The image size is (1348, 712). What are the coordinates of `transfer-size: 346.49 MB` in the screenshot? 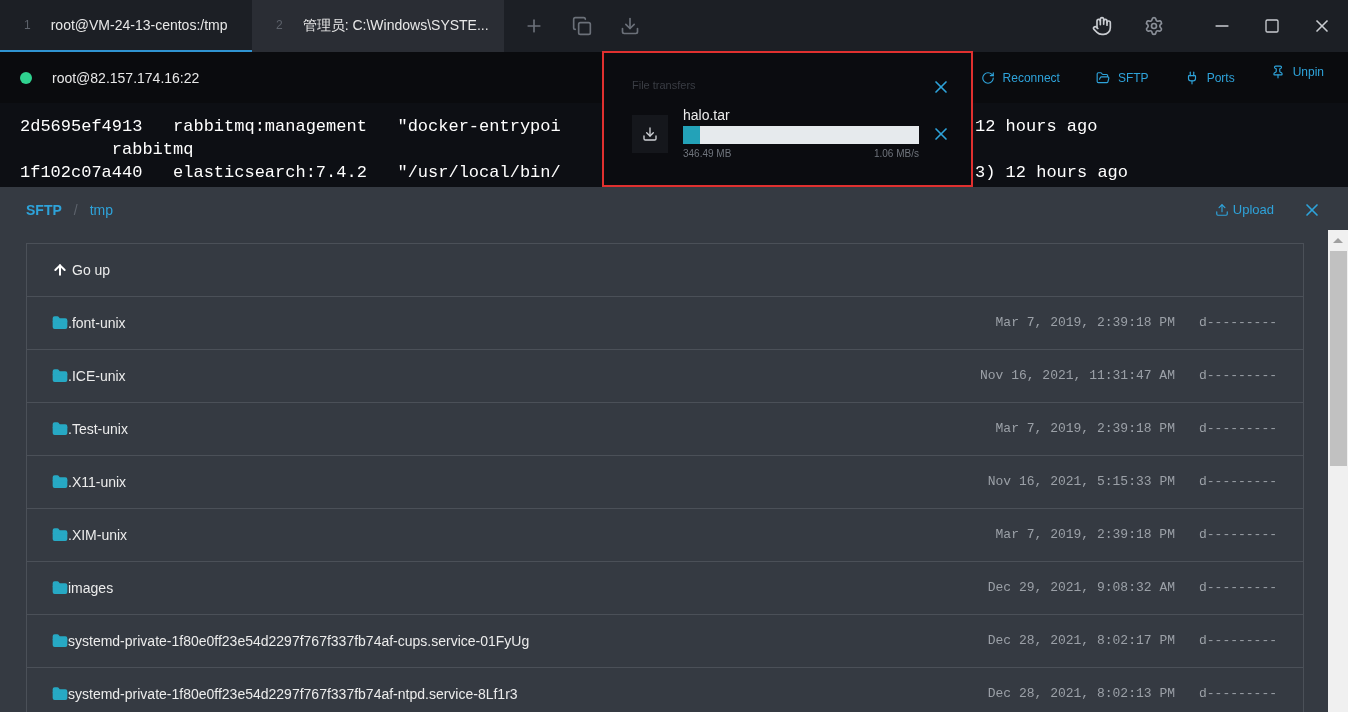 It's located at (707, 154).